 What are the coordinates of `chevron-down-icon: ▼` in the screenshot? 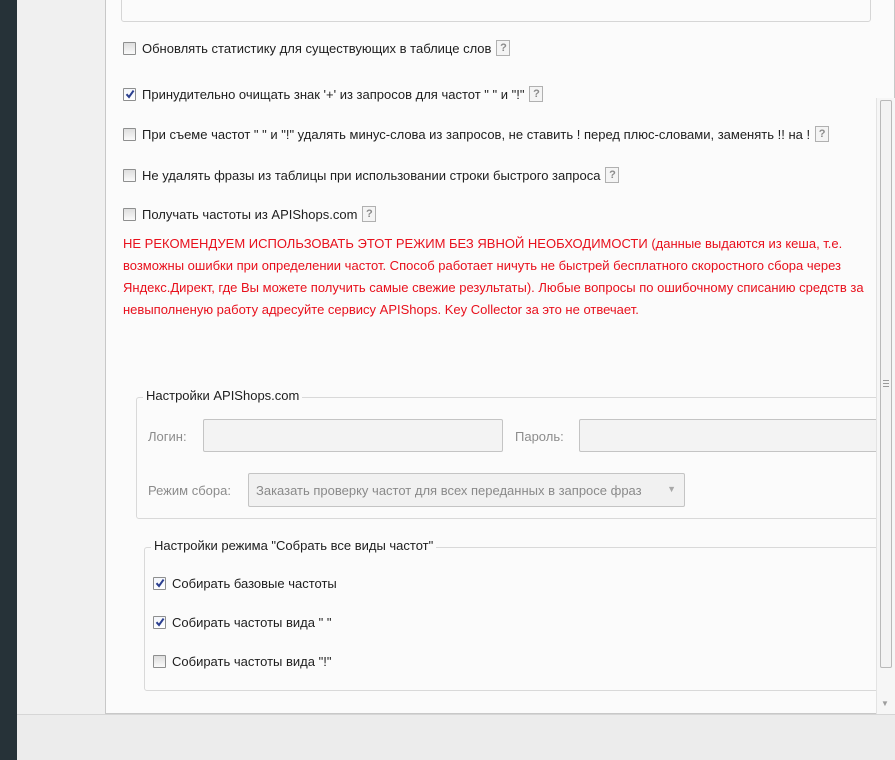 It's located at (671, 489).